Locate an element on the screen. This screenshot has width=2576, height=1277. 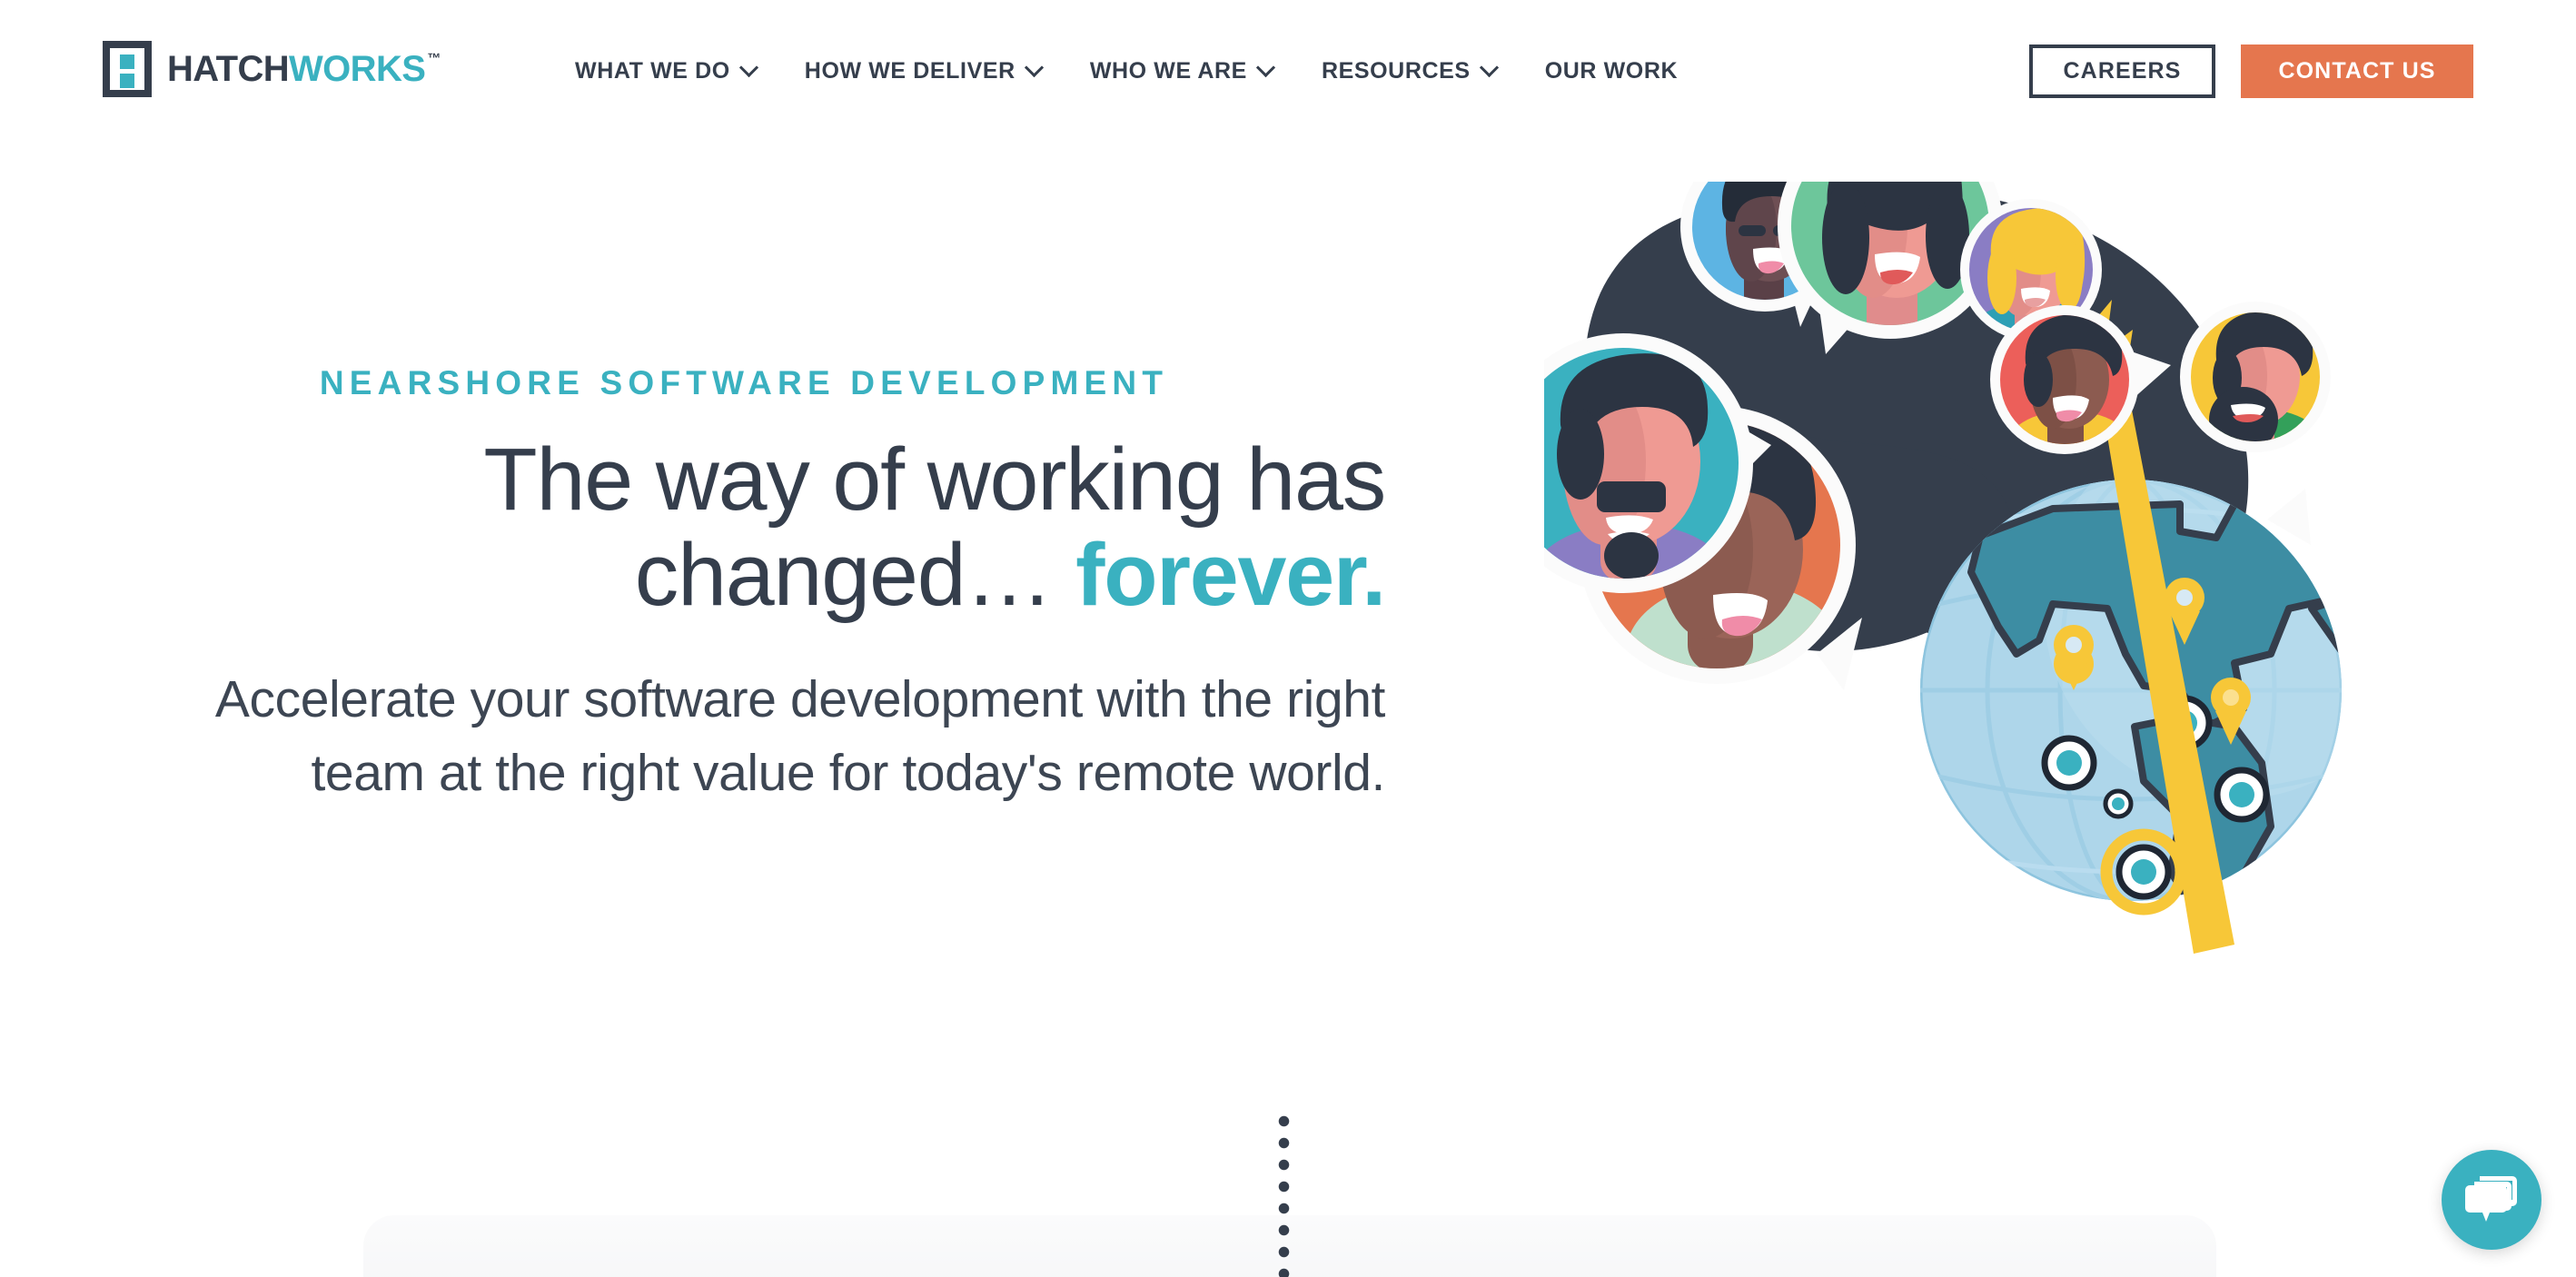
contact-us-button: CONTACT US is located at coordinates (2357, 71).